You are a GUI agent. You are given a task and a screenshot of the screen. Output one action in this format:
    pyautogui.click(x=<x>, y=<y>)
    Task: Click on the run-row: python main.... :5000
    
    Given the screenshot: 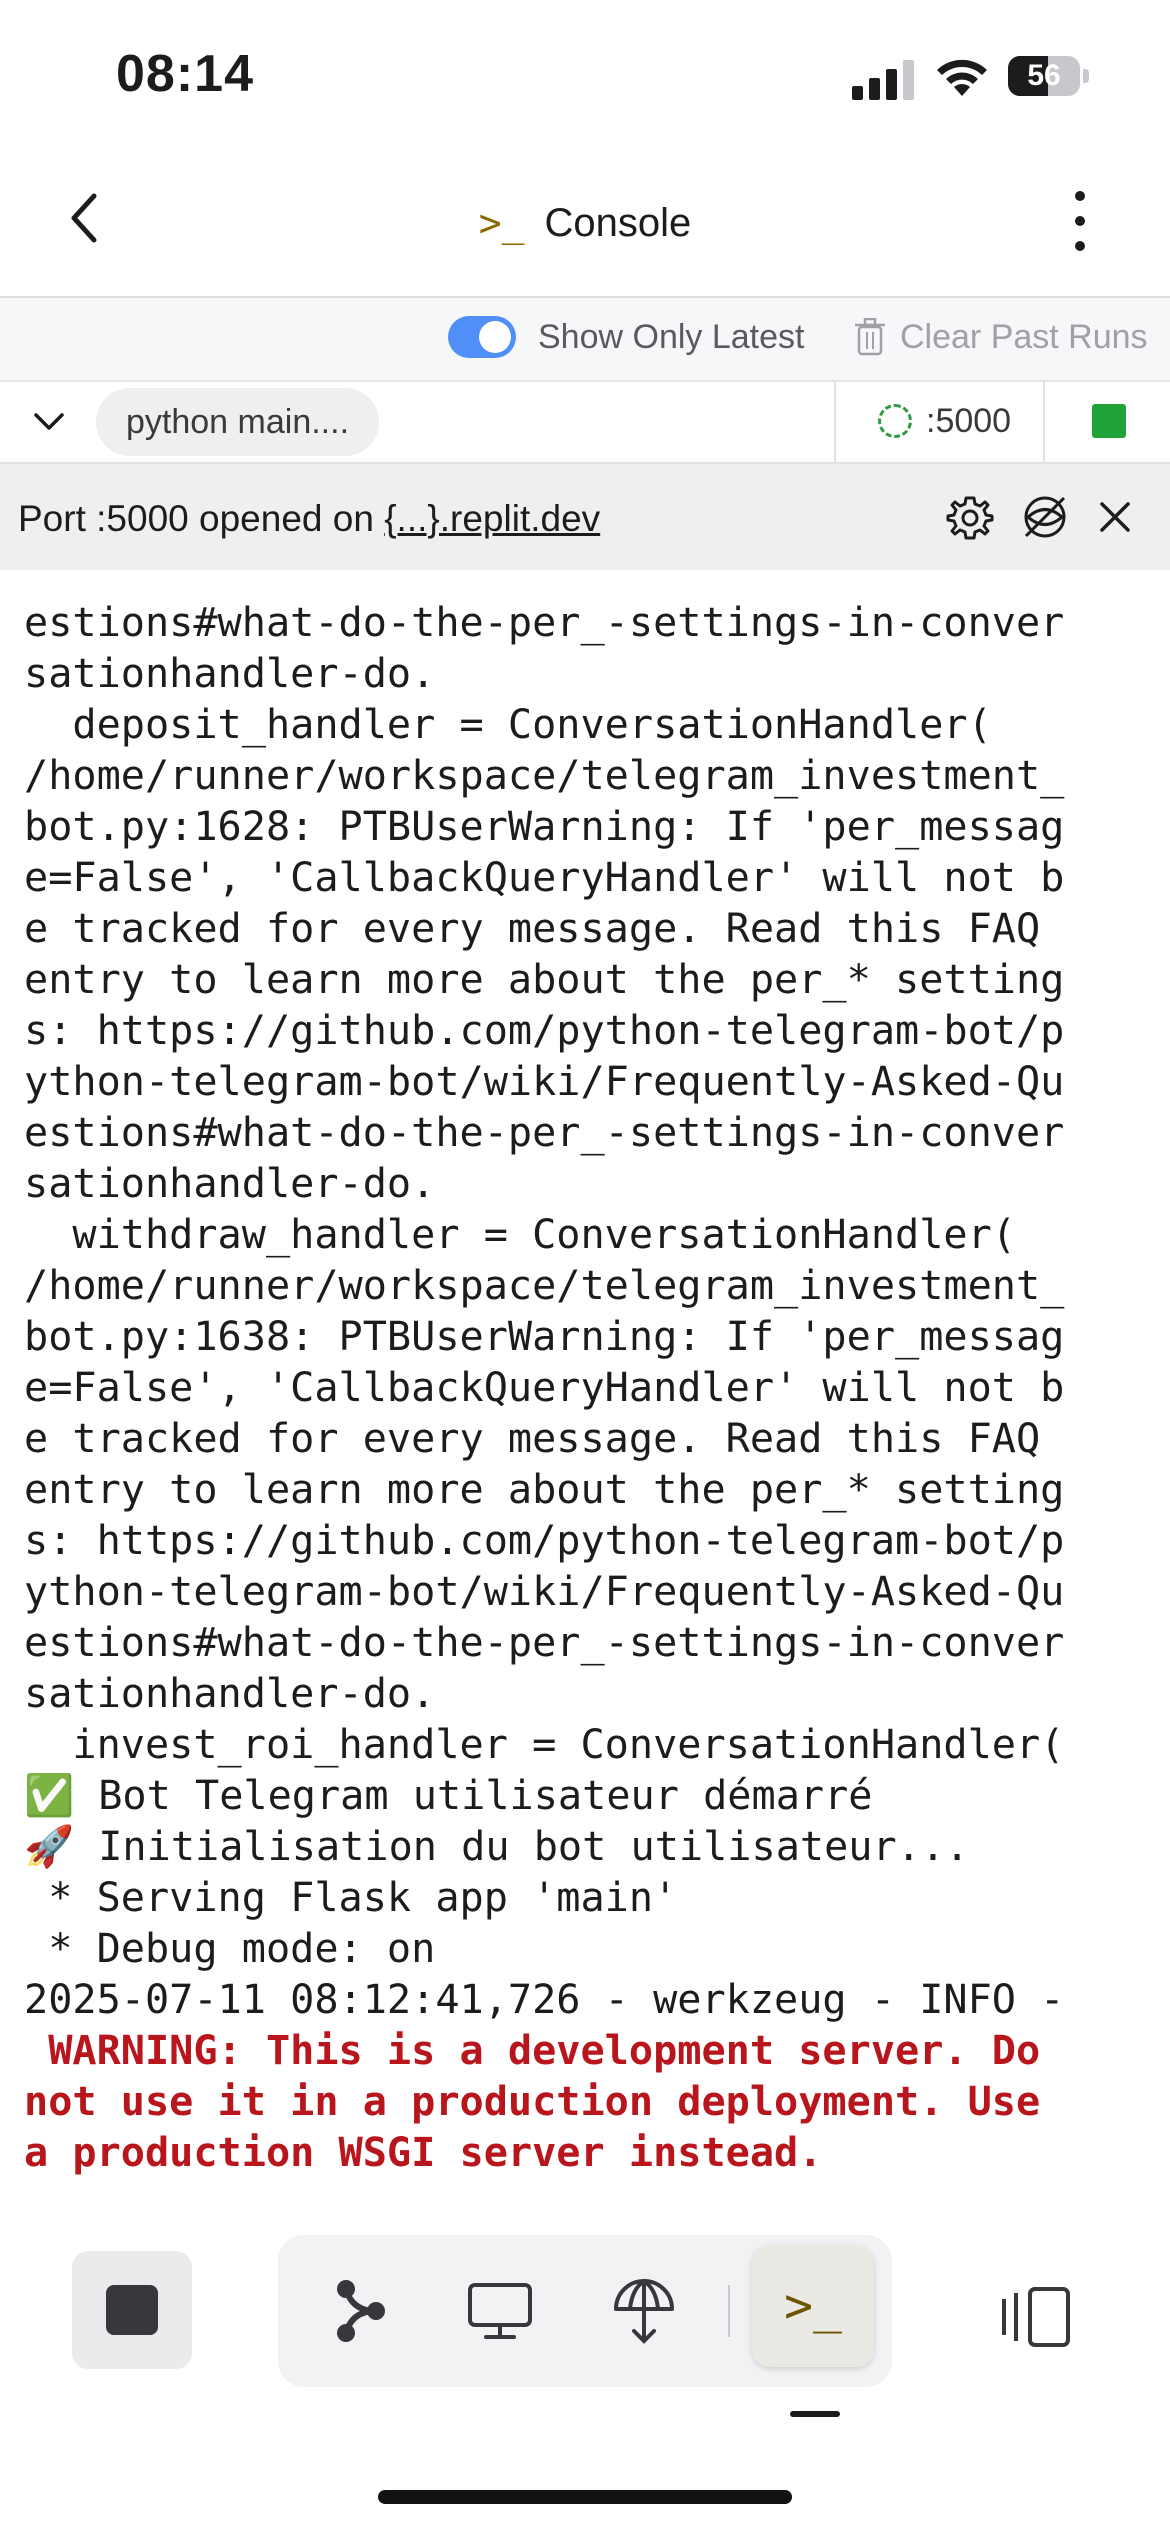 What is the action you would take?
    pyautogui.click(x=585, y=423)
    